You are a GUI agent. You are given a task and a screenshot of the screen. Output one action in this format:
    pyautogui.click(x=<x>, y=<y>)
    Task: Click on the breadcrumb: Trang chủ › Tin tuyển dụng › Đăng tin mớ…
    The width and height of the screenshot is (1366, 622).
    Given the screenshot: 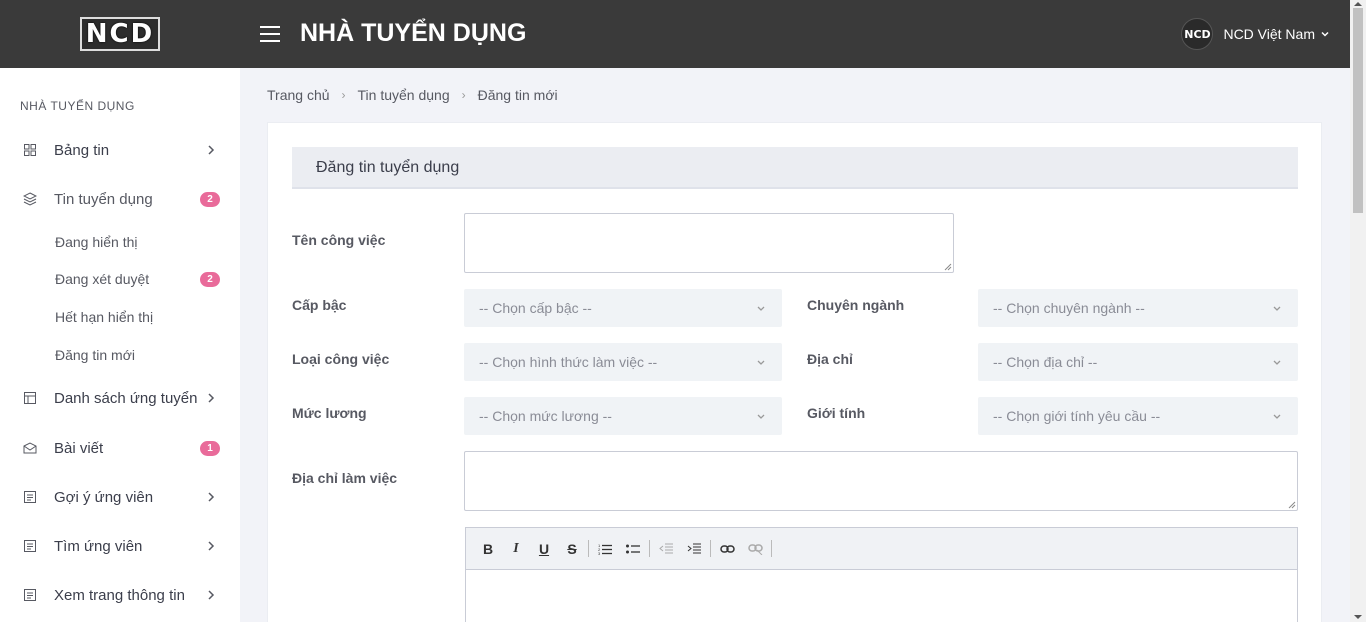 What is the action you would take?
    pyautogui.click(x=412, y=95)
    